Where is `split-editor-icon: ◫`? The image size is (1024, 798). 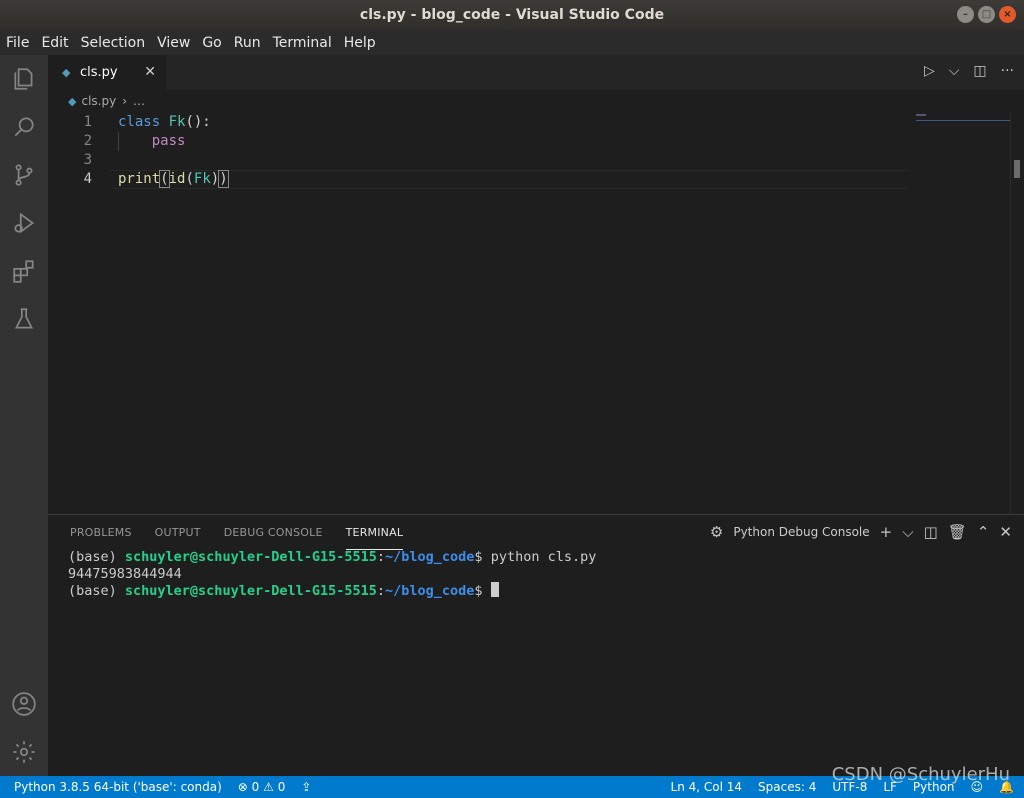
split-editor-icon: ◫ is located at coordinates (979, 71).